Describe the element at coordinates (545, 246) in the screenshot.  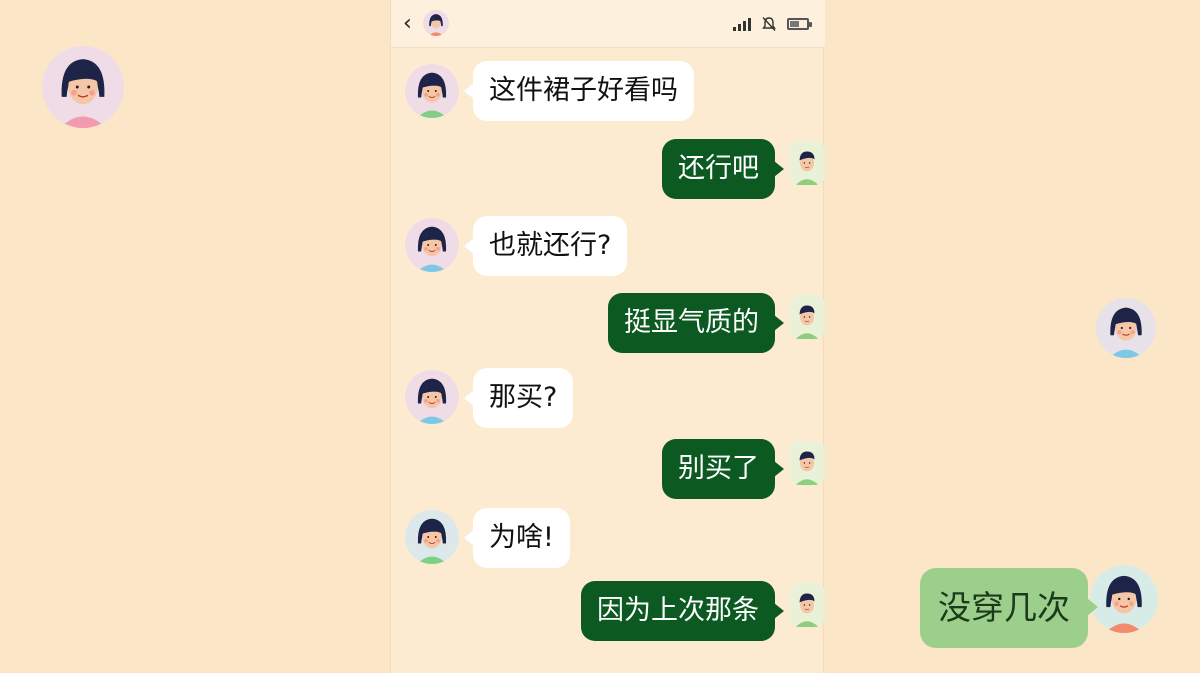
I see `incoming-message-bubble: 也就还行?` at that location.